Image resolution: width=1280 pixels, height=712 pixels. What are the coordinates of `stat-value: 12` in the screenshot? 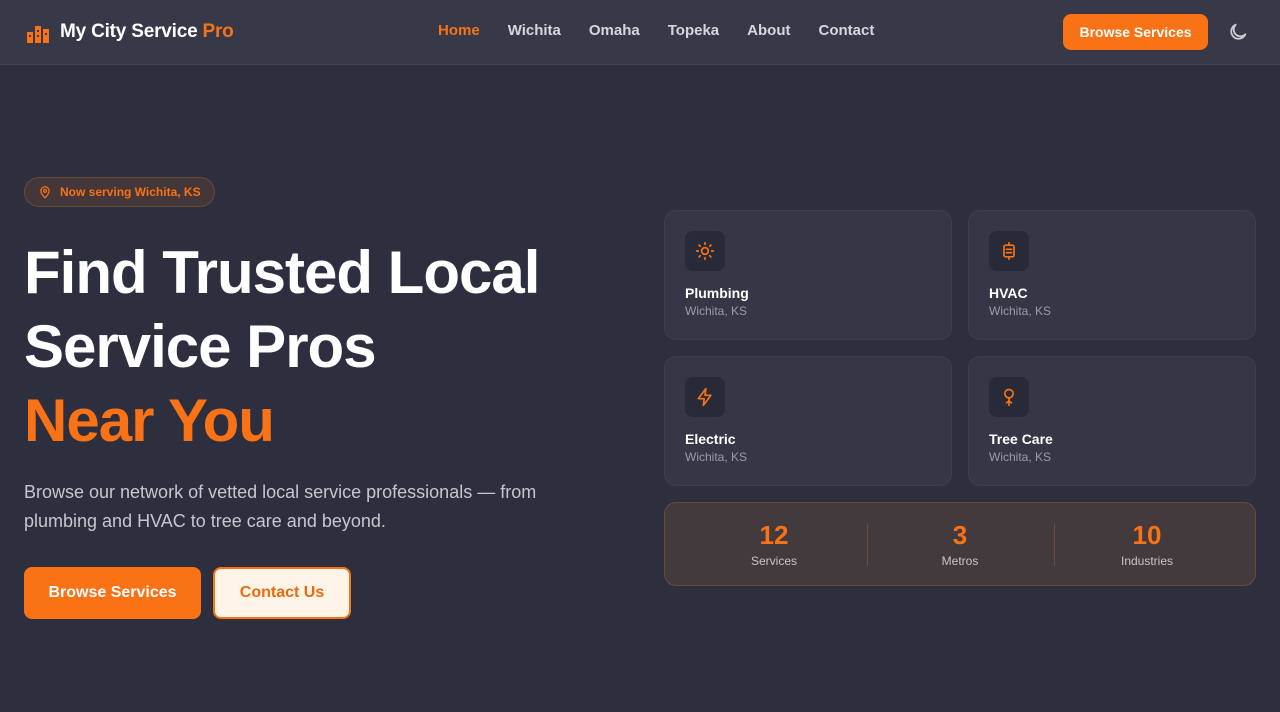 It's located at (774, 535).